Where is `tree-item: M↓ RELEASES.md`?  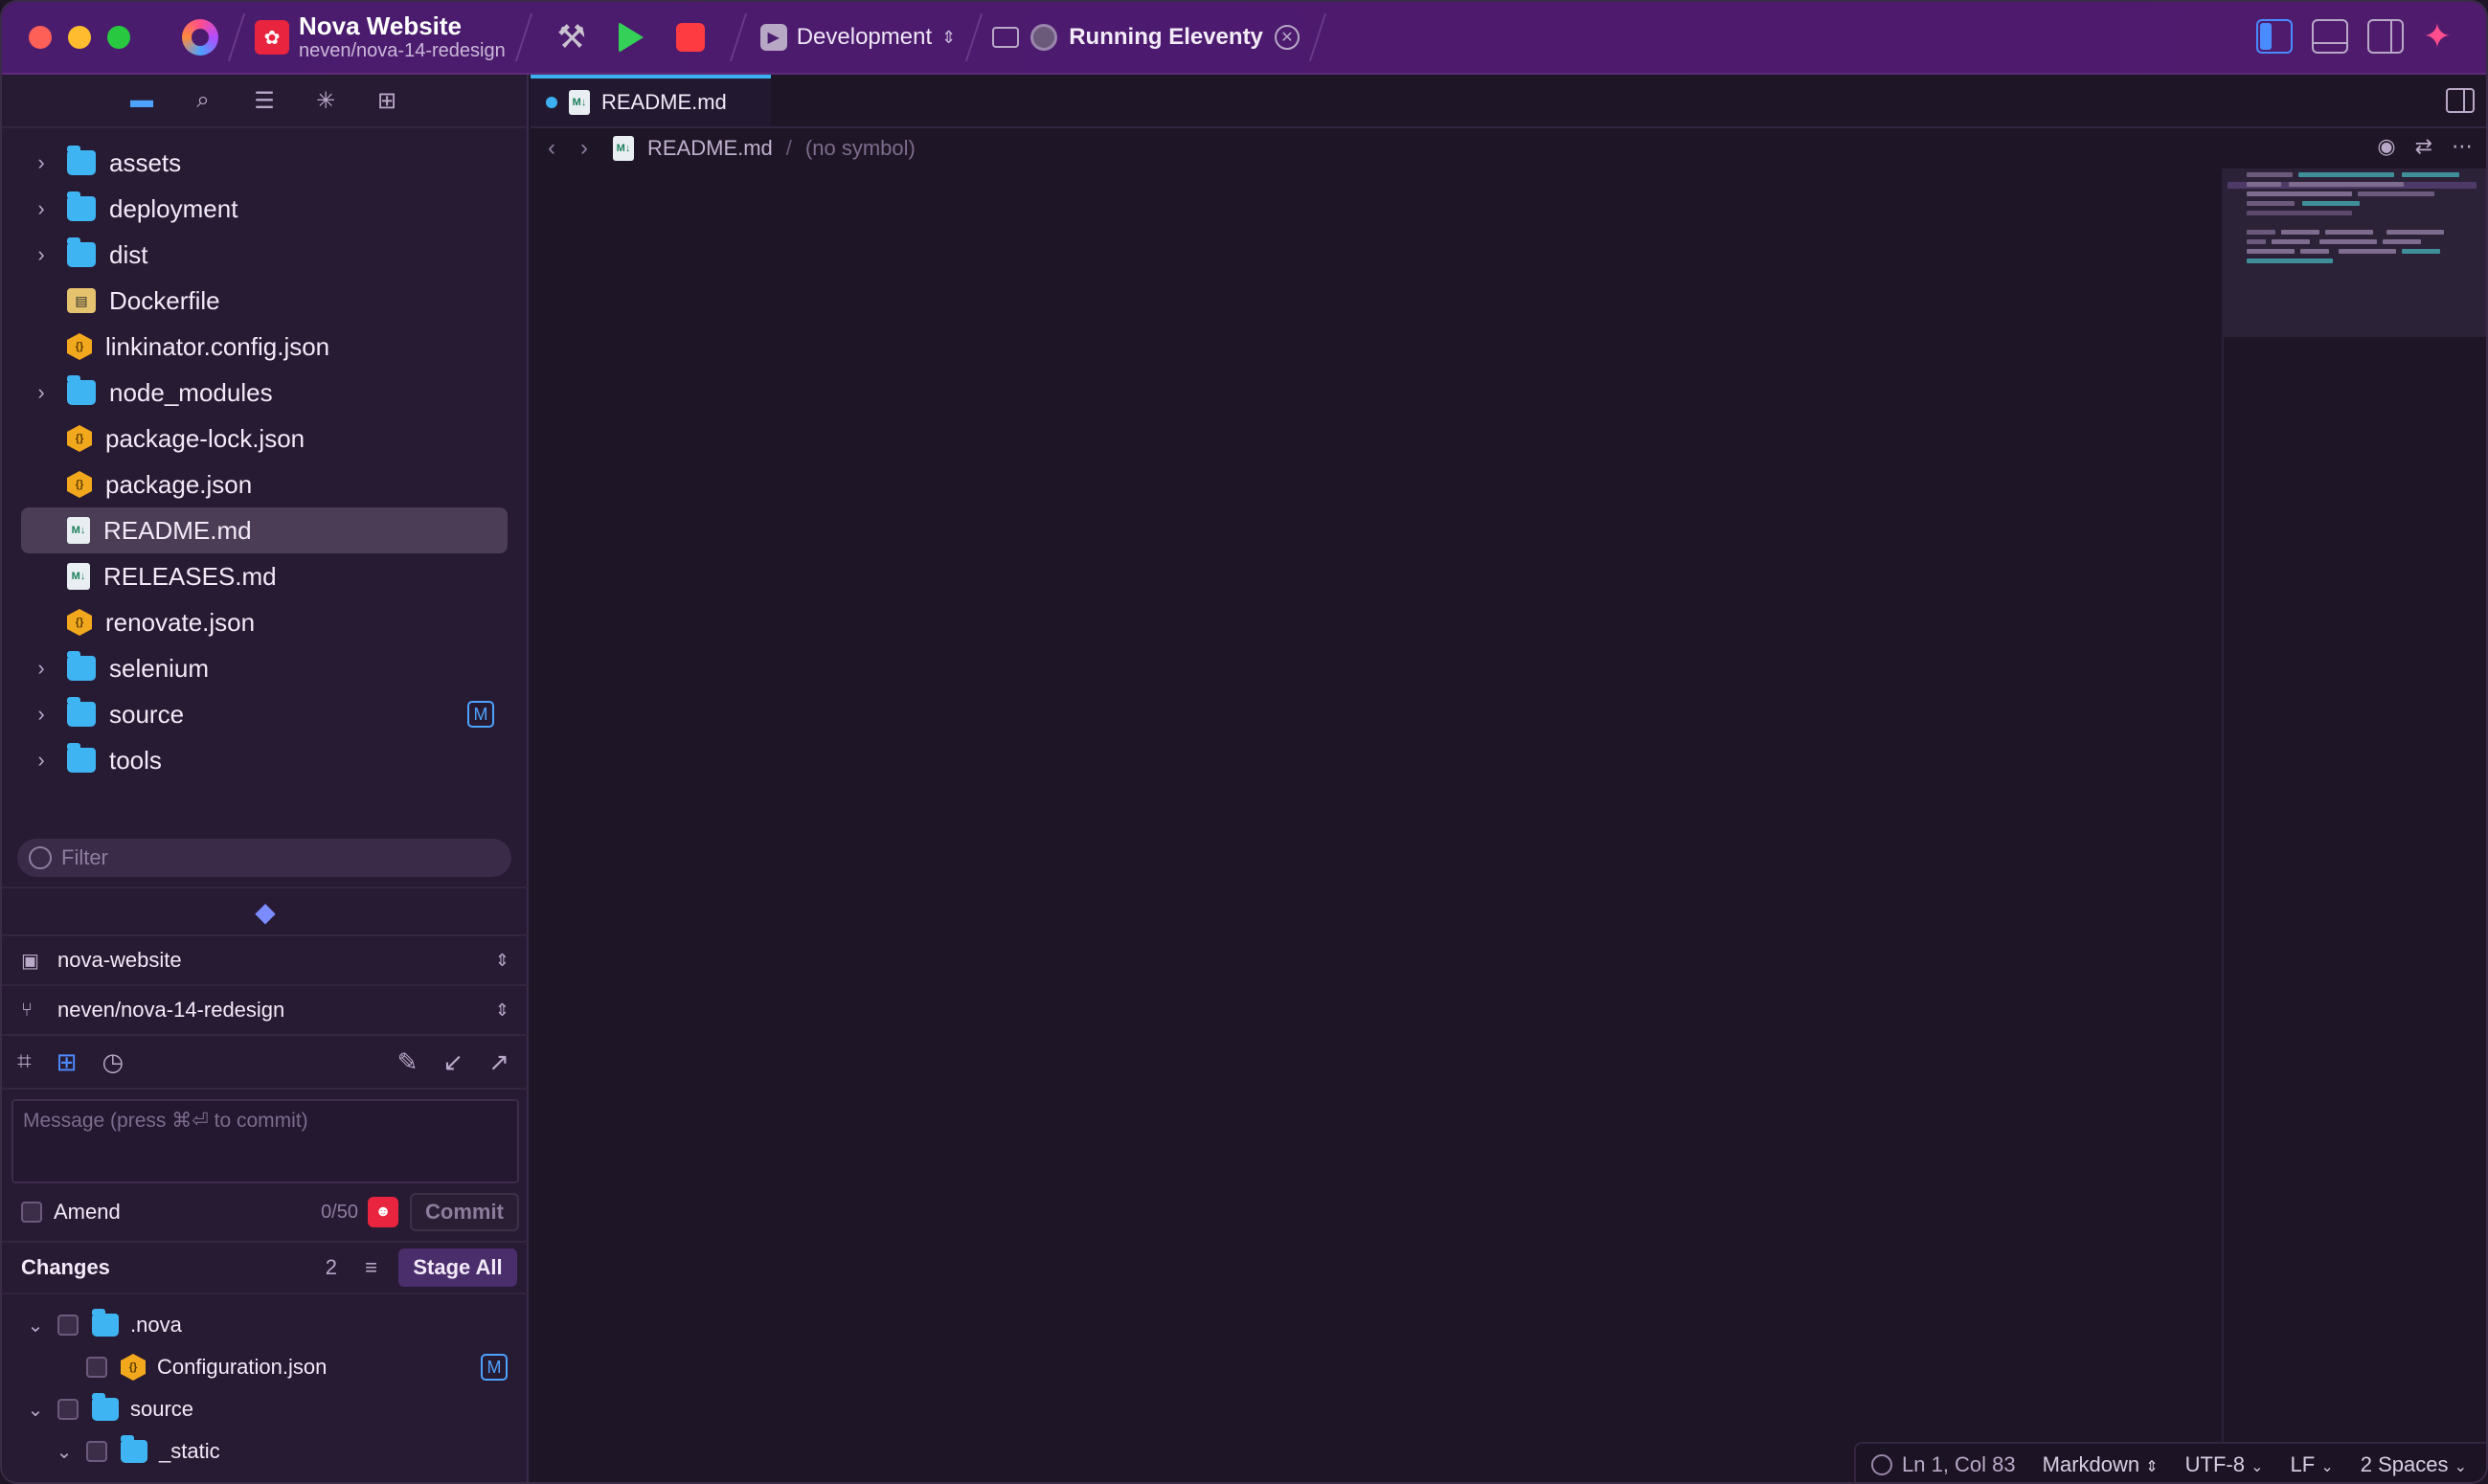
tree-item: M↓ RELEASES.md is located at coordinates (264, 576).